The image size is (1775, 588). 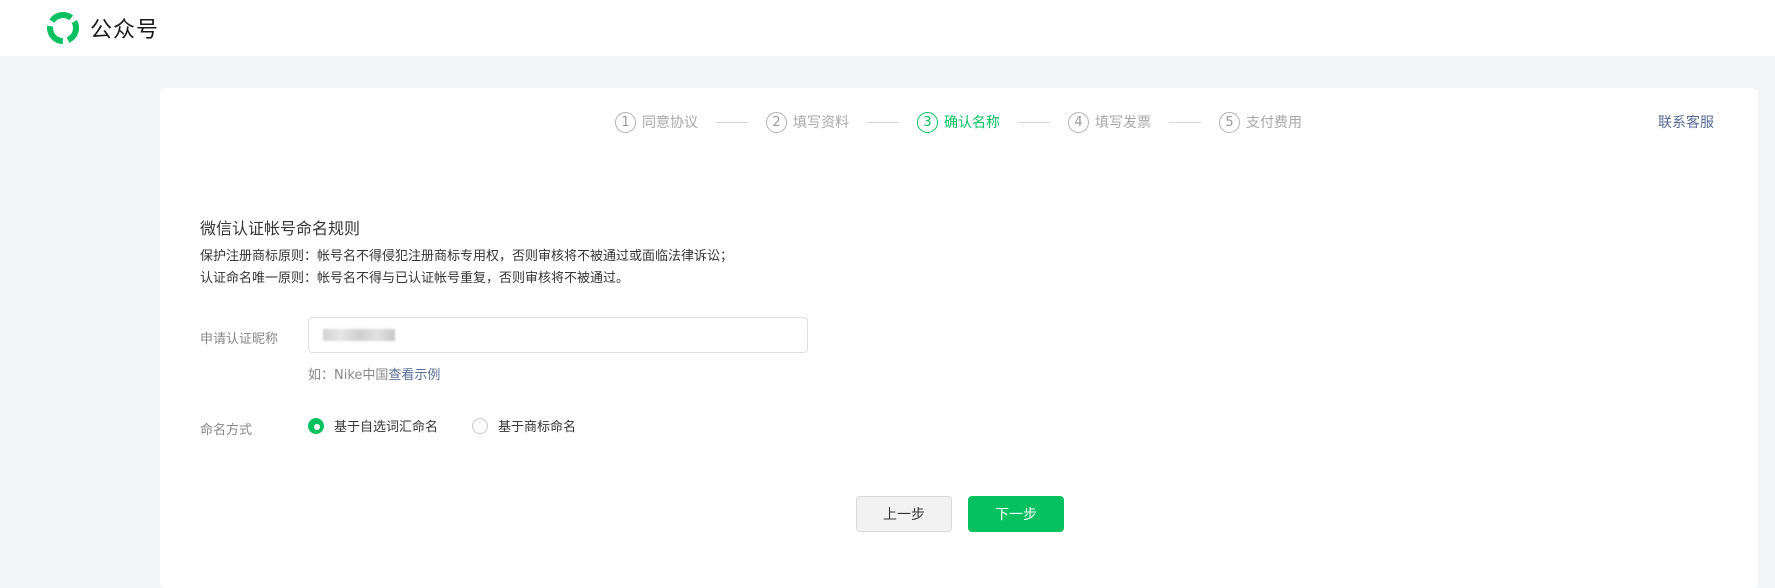 What do you see at coordinates (1016, 514) in the screenshot?
I see `next-step-button: 下一步` at bounding box center [1016, 514].